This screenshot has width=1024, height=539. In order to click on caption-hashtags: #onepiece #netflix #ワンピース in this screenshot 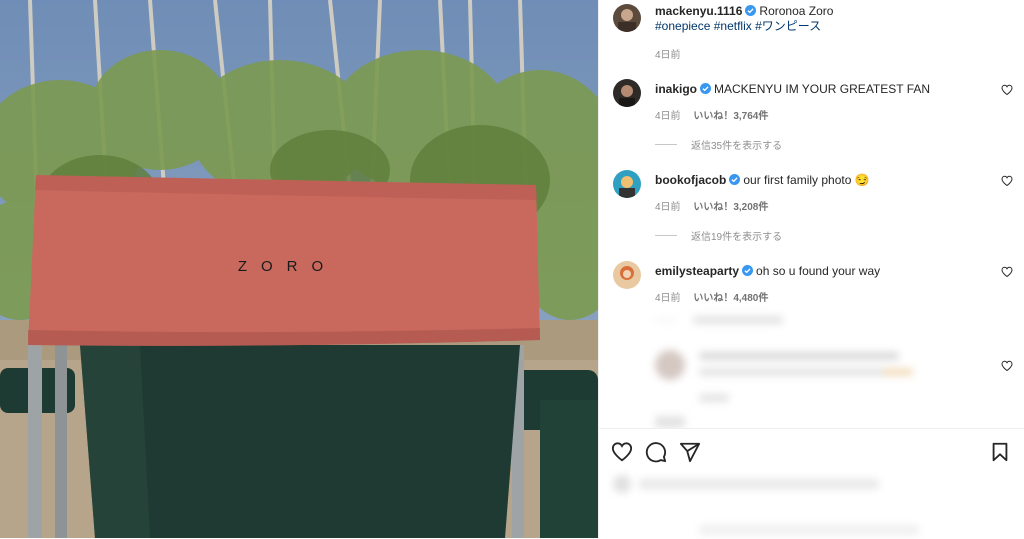, I will do `click(738, 26)`.